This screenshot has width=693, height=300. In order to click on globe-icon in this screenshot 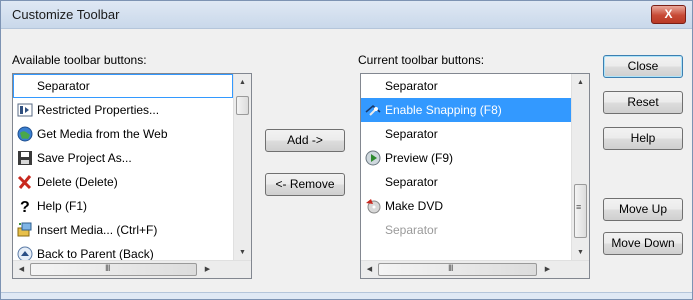, I will do `click(25, 134)`.